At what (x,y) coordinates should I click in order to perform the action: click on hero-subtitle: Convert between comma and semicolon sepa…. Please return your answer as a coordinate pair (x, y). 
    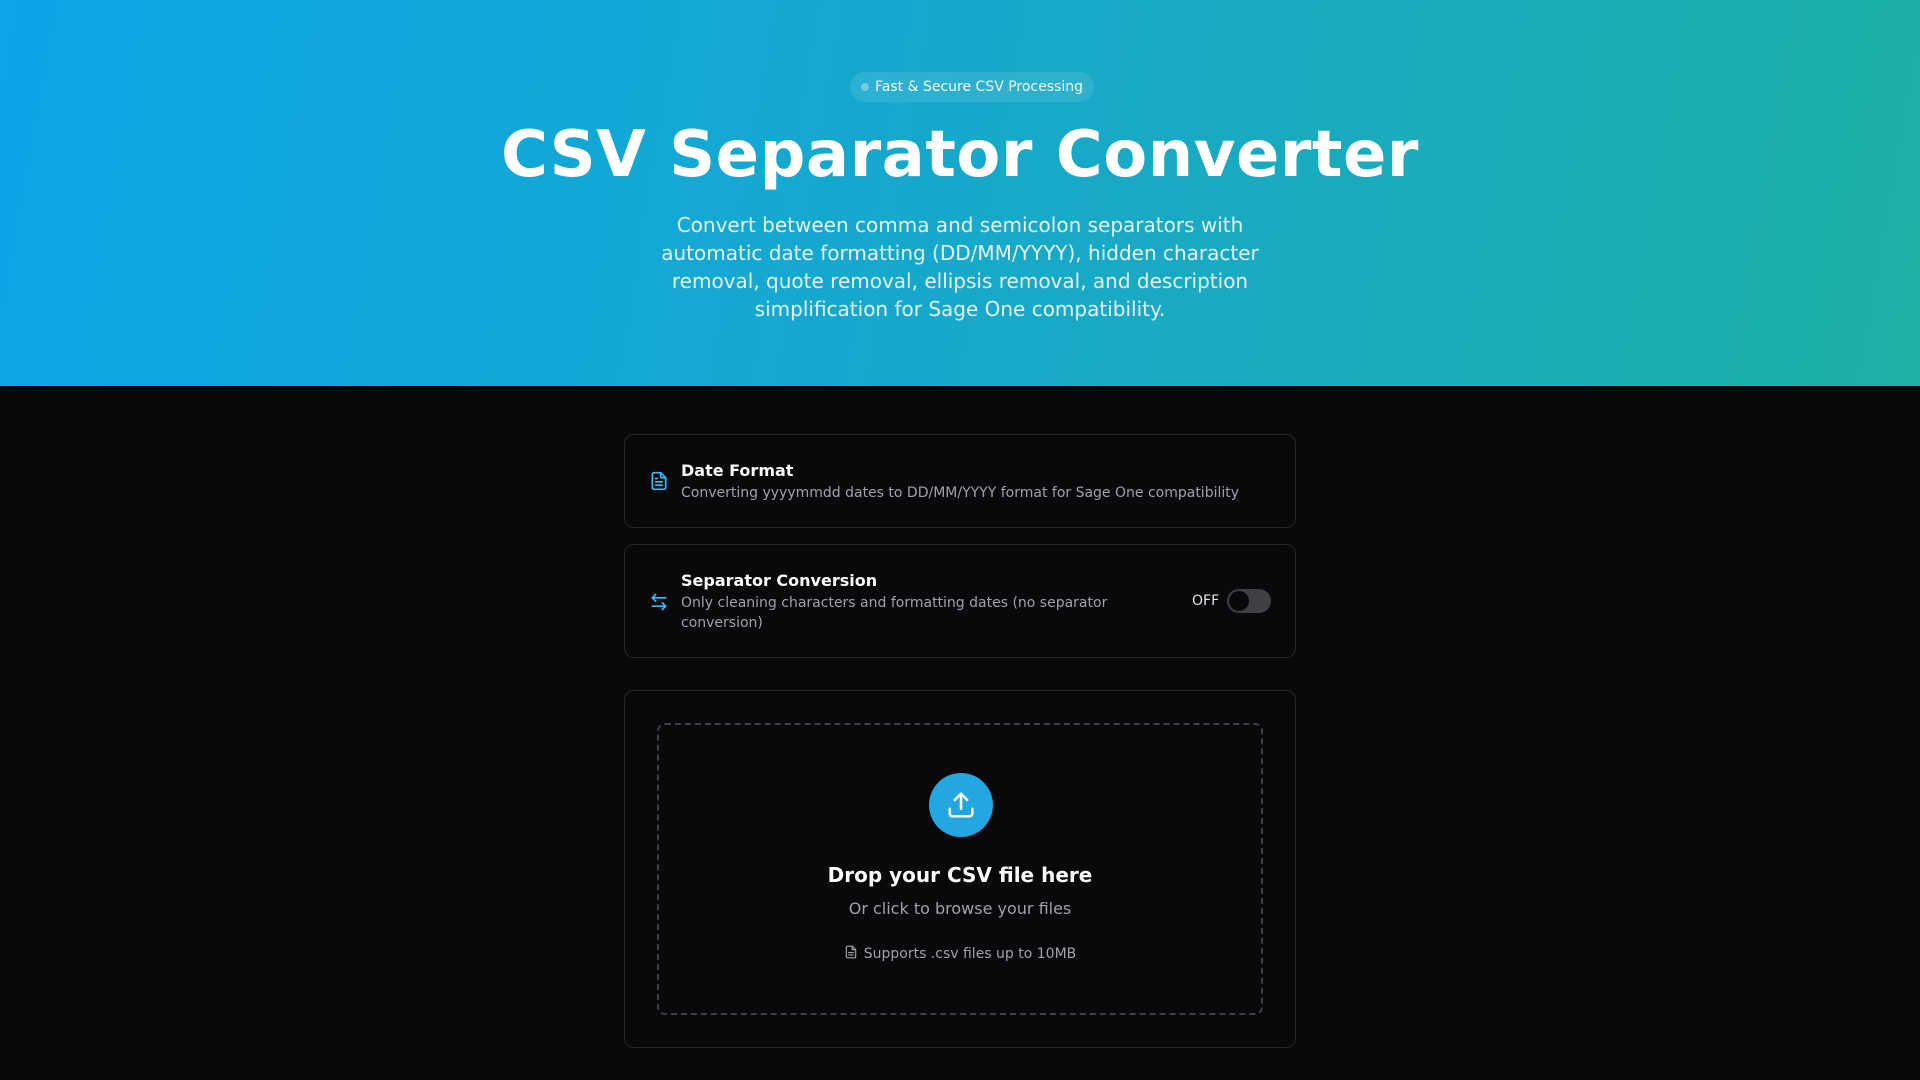
    Looking at the image, I should click on (960, 267).